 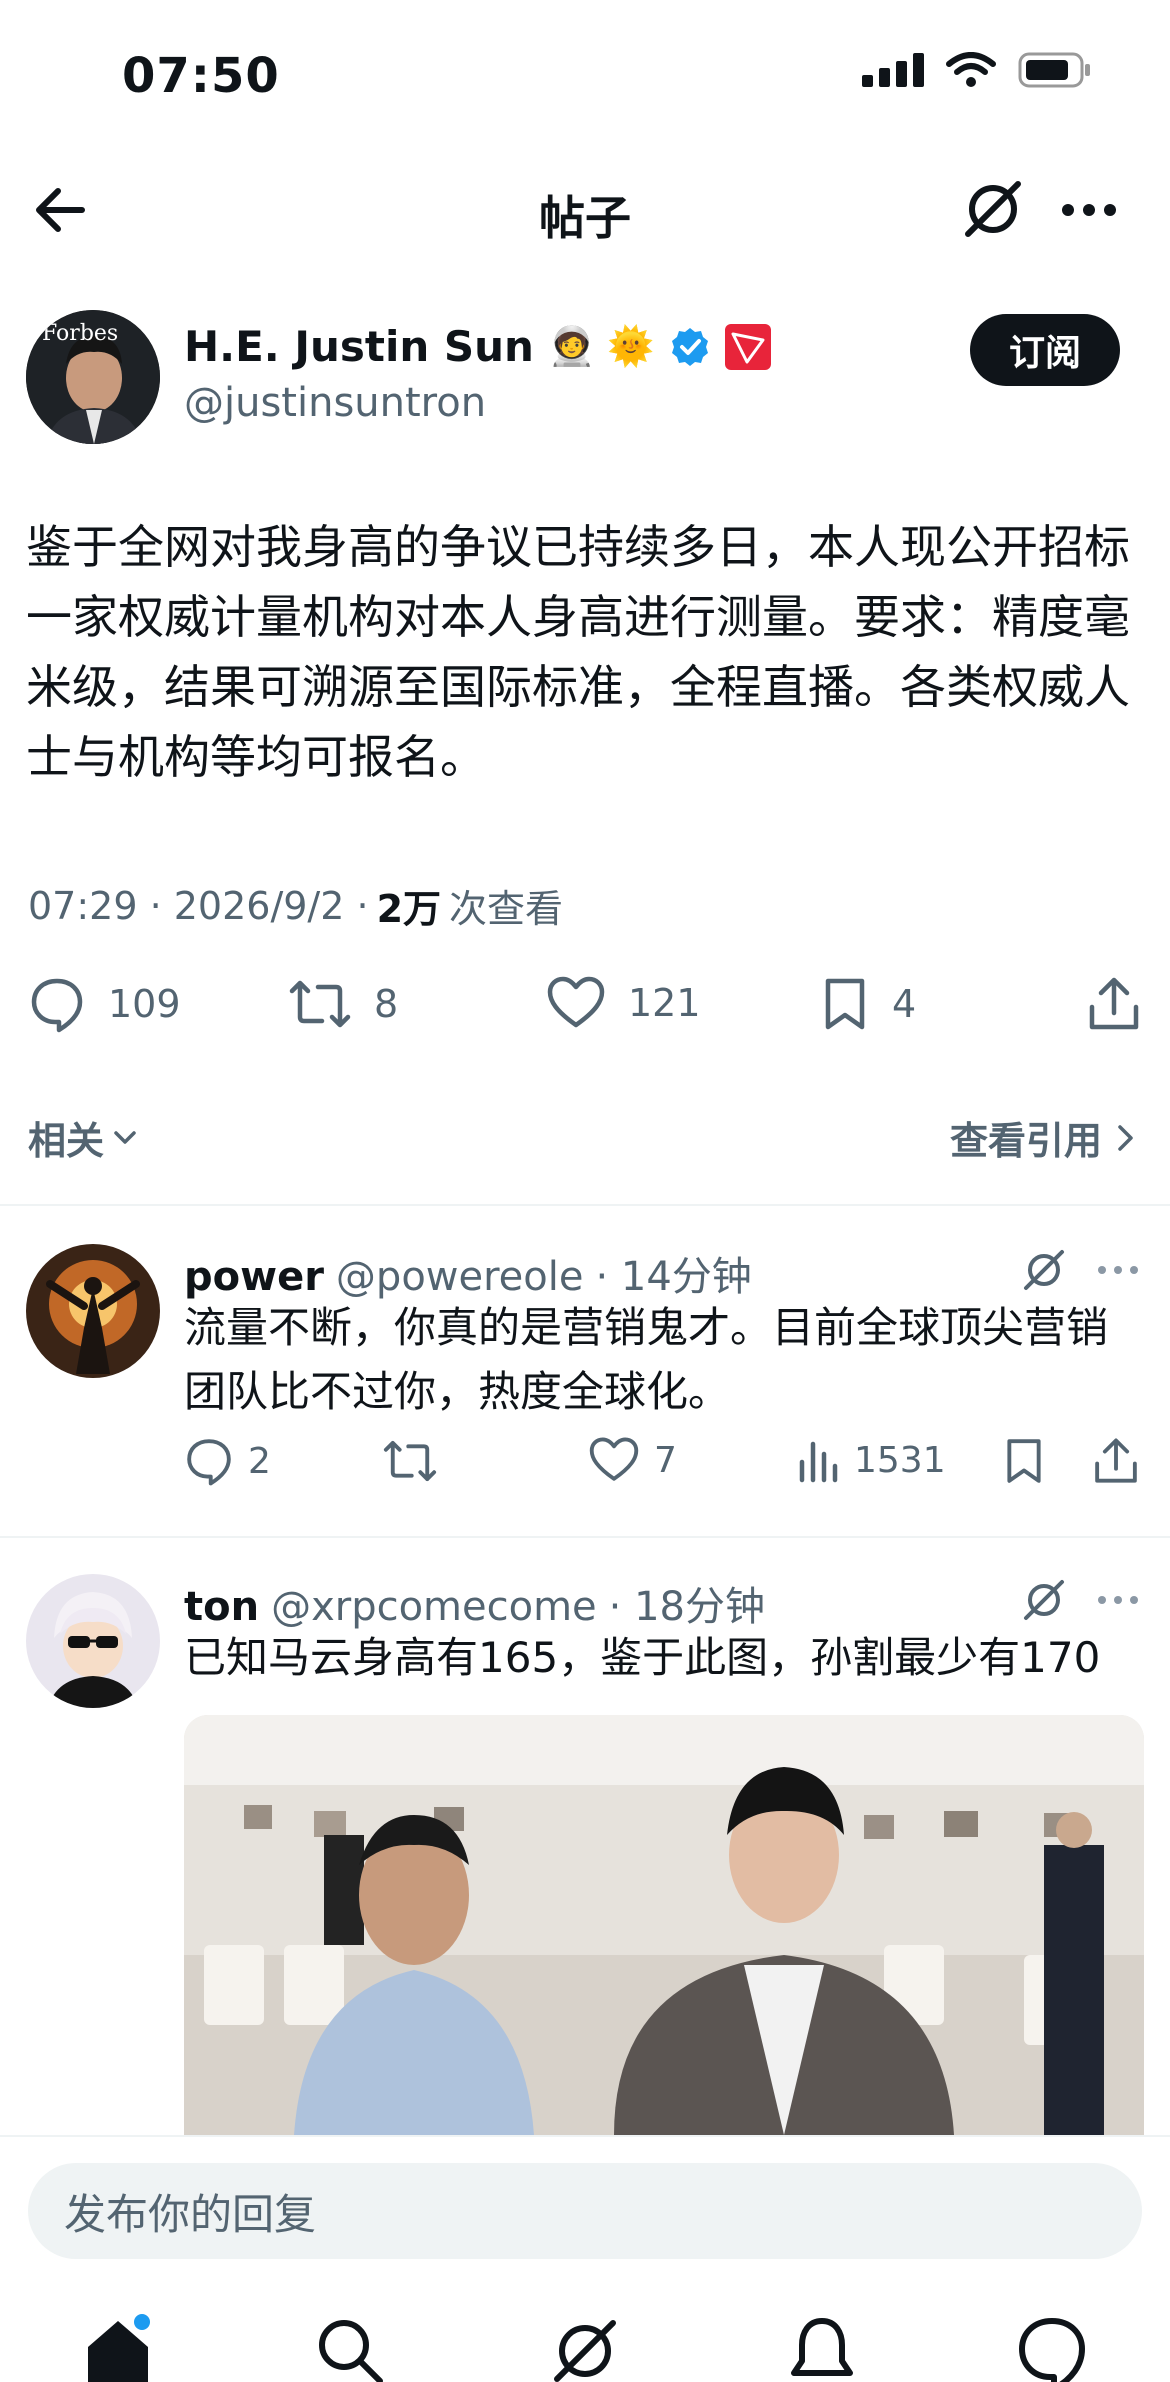 What do you see at coordinates (583, 1135) in the screenshot?
I see `related-row: 相关 查看引用` at bounding box center [583, 1135].